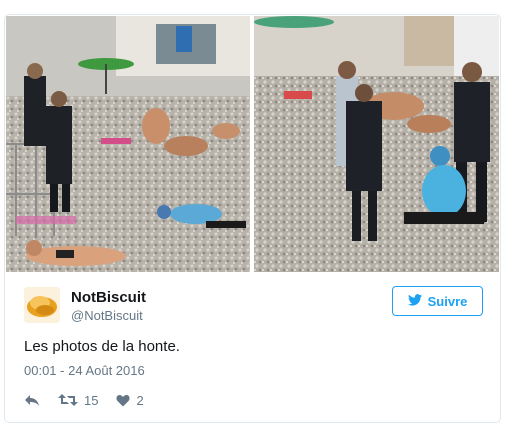 The width and height of the screenshot is (507, 429). Describe the element at coordinates (414, 301) in the screenshot. I see `bird-icon` at that location.